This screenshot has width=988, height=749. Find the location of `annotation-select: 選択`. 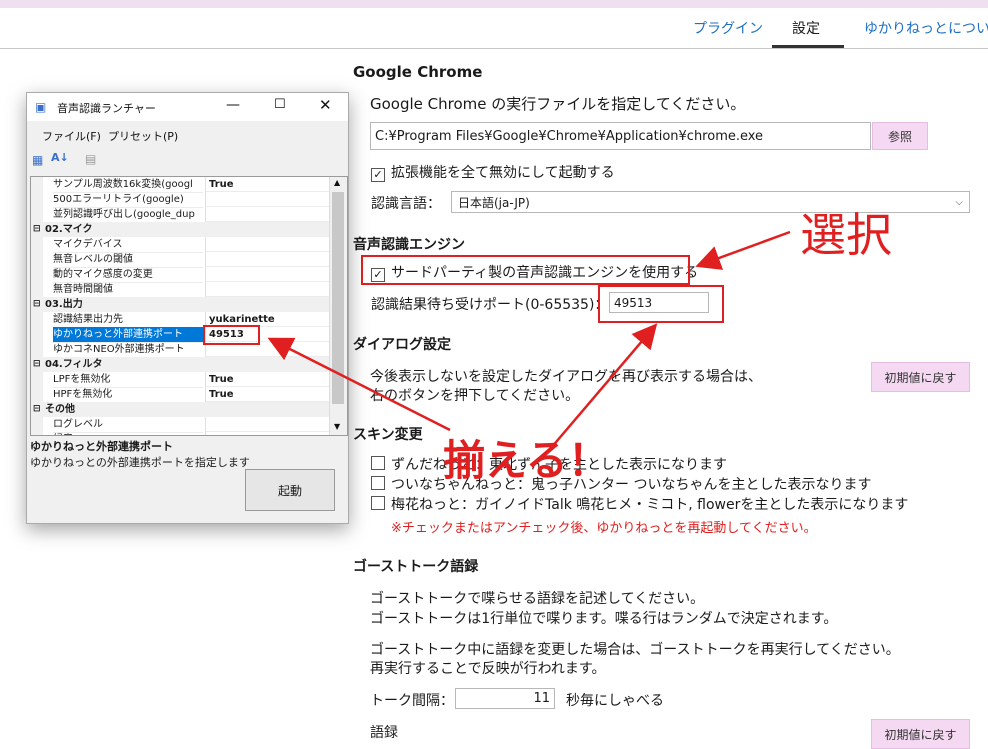

annotation-select: 選択 is located at coordinates (846, 235).